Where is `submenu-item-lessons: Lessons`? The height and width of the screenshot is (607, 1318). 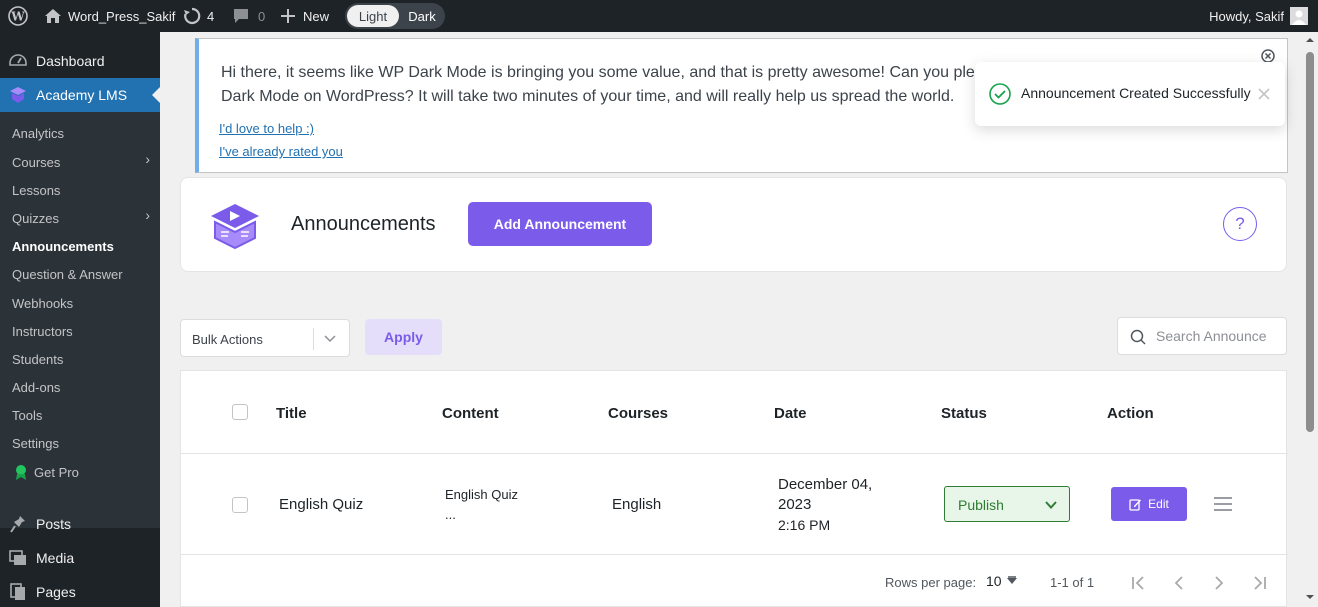
submenu-item-lessons: Lessons is located at coordinates (82, 190).